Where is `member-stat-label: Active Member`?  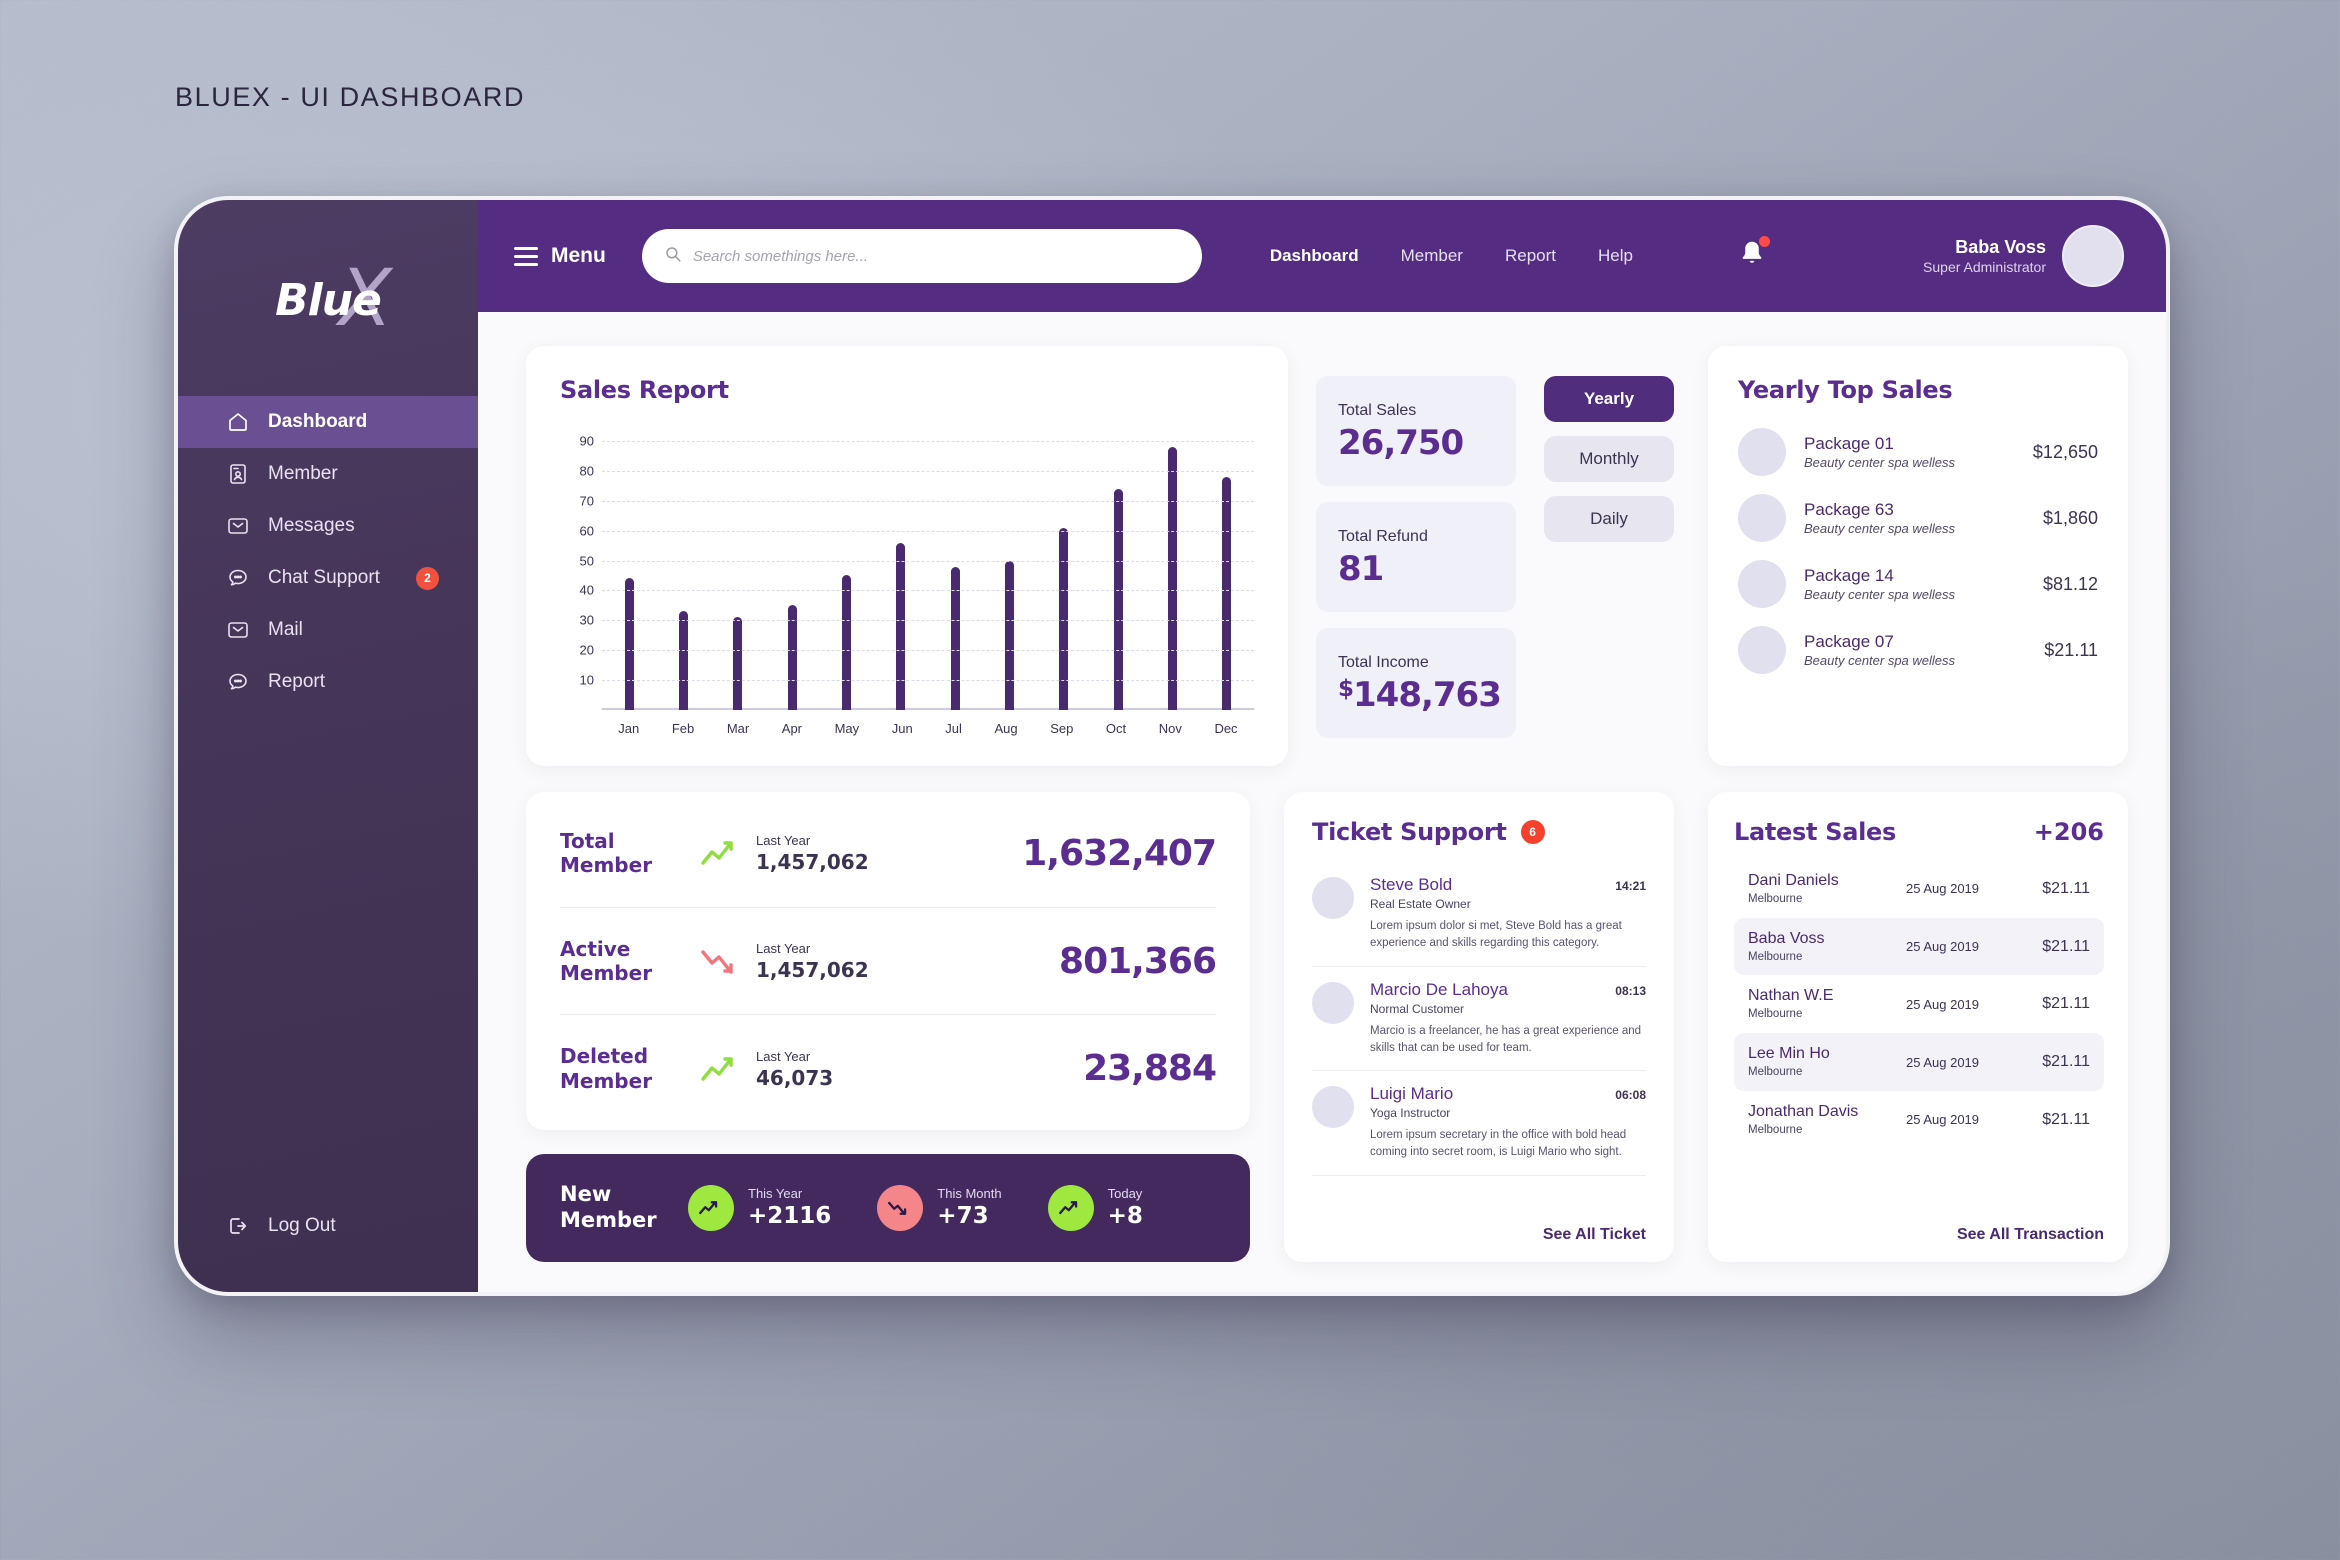
member-stat-label: Active Member is located at coordinates (606, 960).